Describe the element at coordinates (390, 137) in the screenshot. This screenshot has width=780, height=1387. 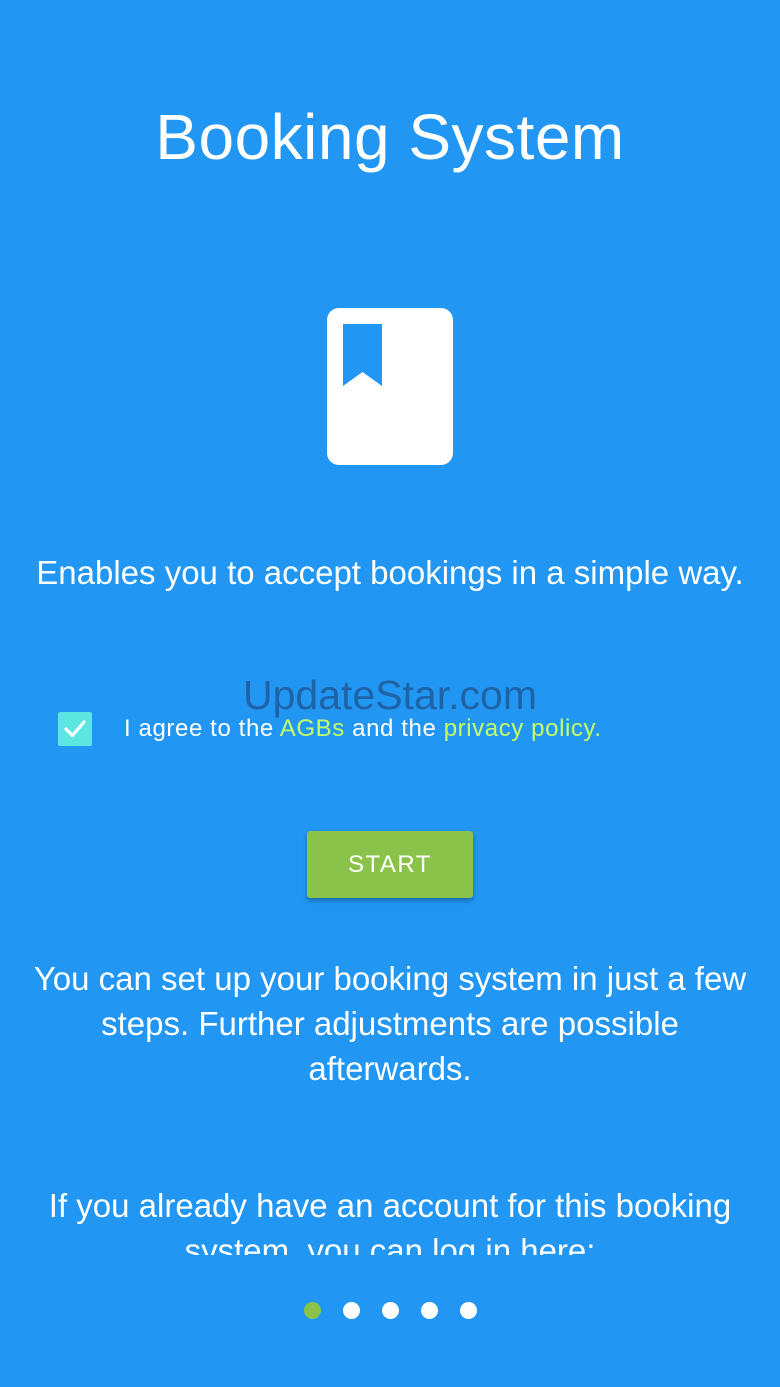
I see `app-title: Booking System` at that location.